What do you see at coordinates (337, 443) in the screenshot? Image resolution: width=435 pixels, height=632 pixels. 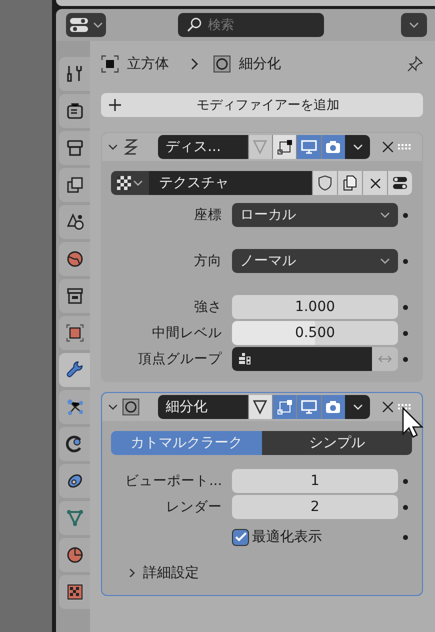 I see `mode-tab: シンプル` at bounding box center [337, 443].